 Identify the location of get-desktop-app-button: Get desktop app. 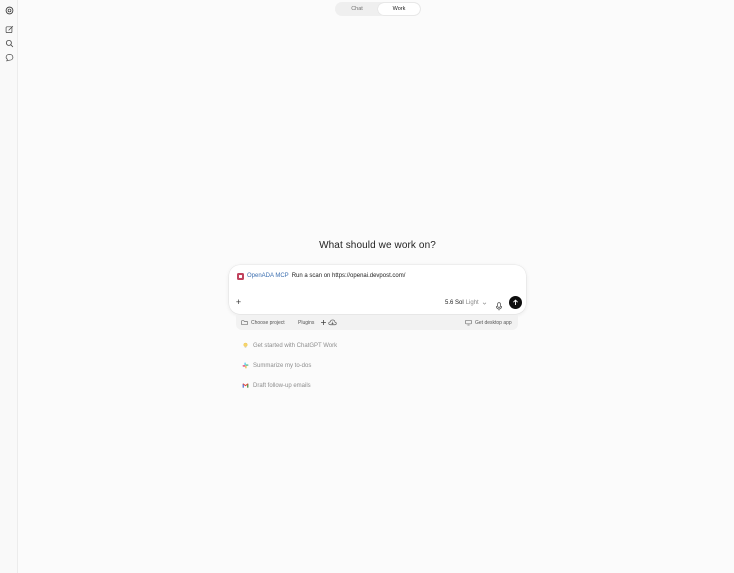
(488, 322).